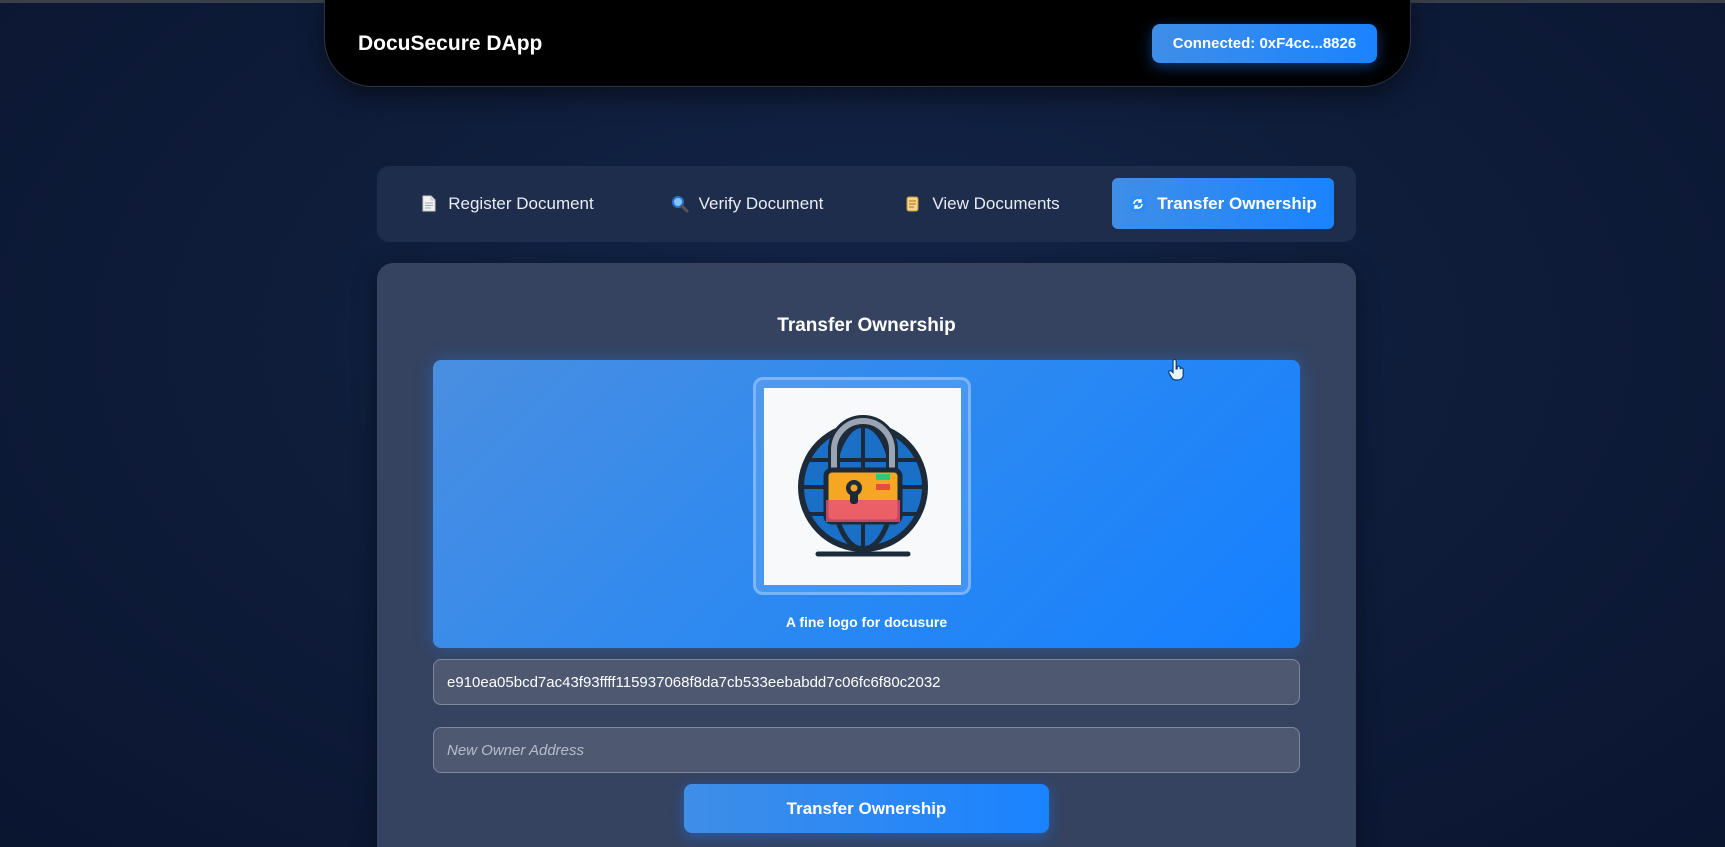 Image resolution: width=1725 pixels, height=847 pixels. I want to click on tab-transfer-ownership-label: Transfer Ownership, so click(1237, 203).